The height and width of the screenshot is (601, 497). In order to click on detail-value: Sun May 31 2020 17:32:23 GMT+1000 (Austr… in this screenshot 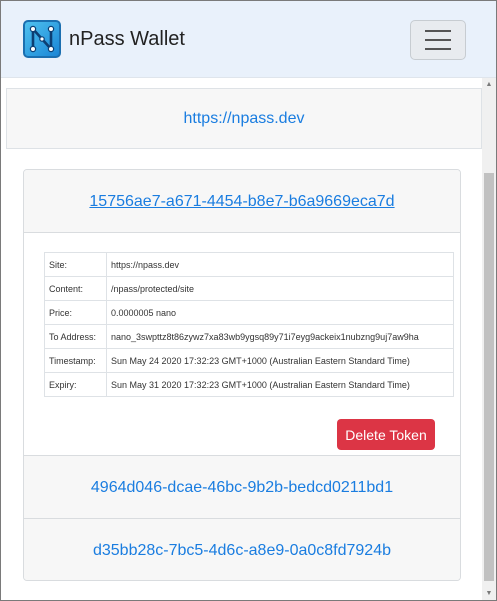, I will do `click(280, 384)`.